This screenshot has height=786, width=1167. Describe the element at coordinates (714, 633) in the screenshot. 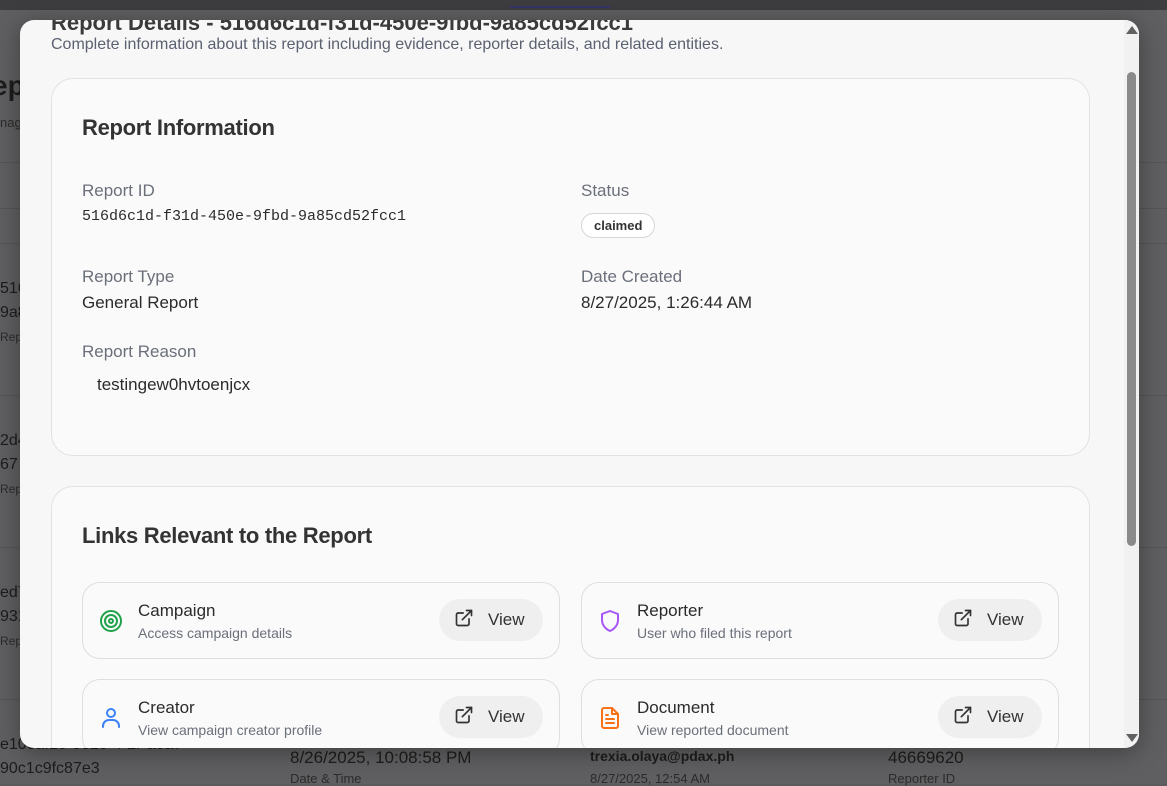

I see `link-description: User who filed this report` at that location.